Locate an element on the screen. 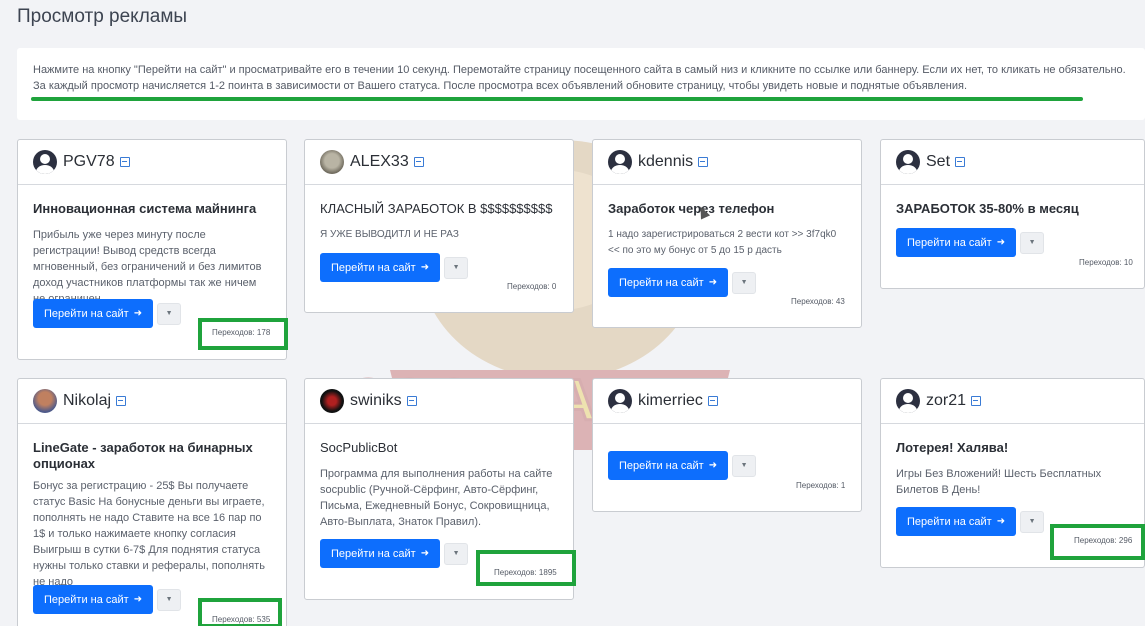  clicks-count: Переходов: 10 is located at coordinates (1106, 262).